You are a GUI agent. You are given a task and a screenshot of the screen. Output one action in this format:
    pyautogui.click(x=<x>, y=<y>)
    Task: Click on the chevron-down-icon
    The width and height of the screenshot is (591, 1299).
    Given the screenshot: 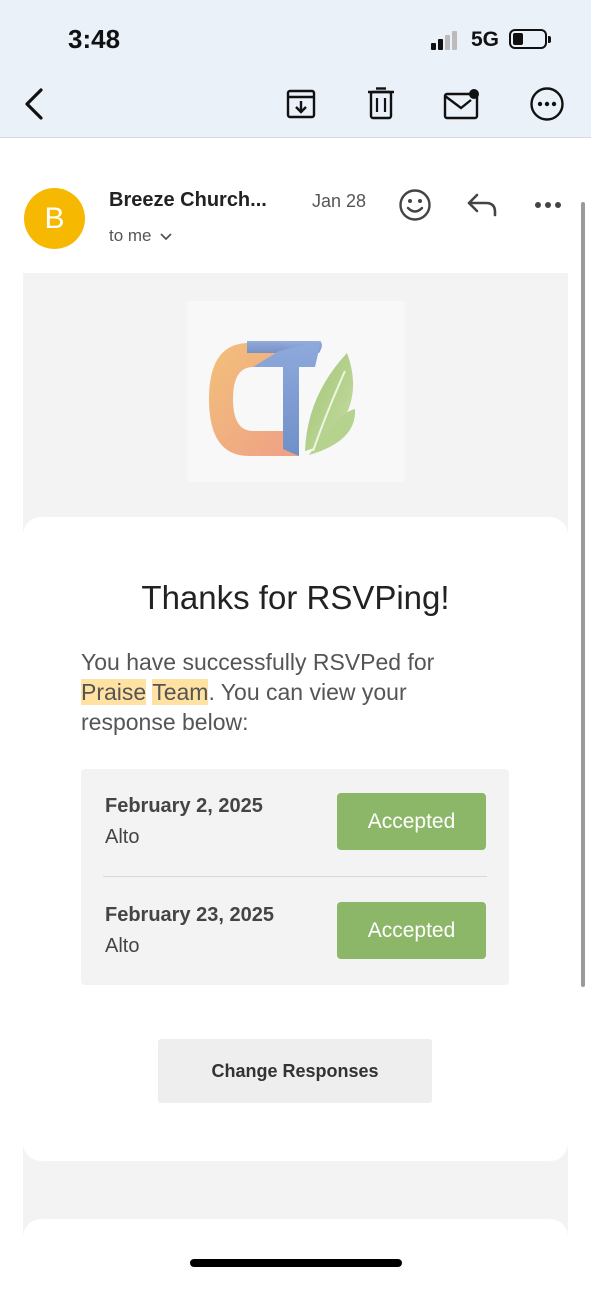 What is the action you would take?
    pyautogui.click(x=166, y=237)
    